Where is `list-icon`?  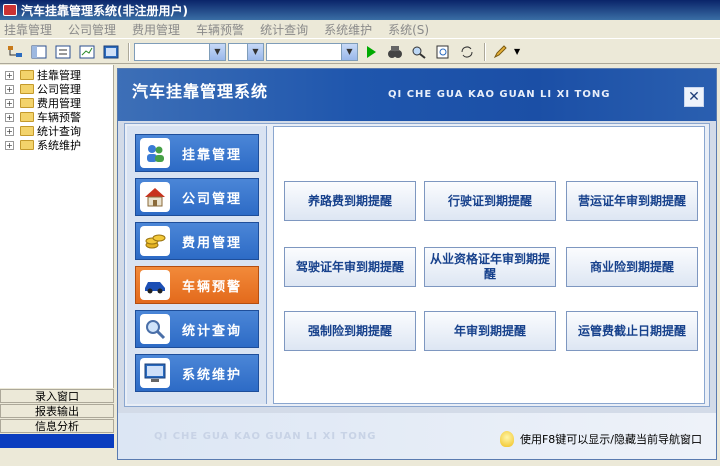 list-icon is located at coordinates (63, 52).